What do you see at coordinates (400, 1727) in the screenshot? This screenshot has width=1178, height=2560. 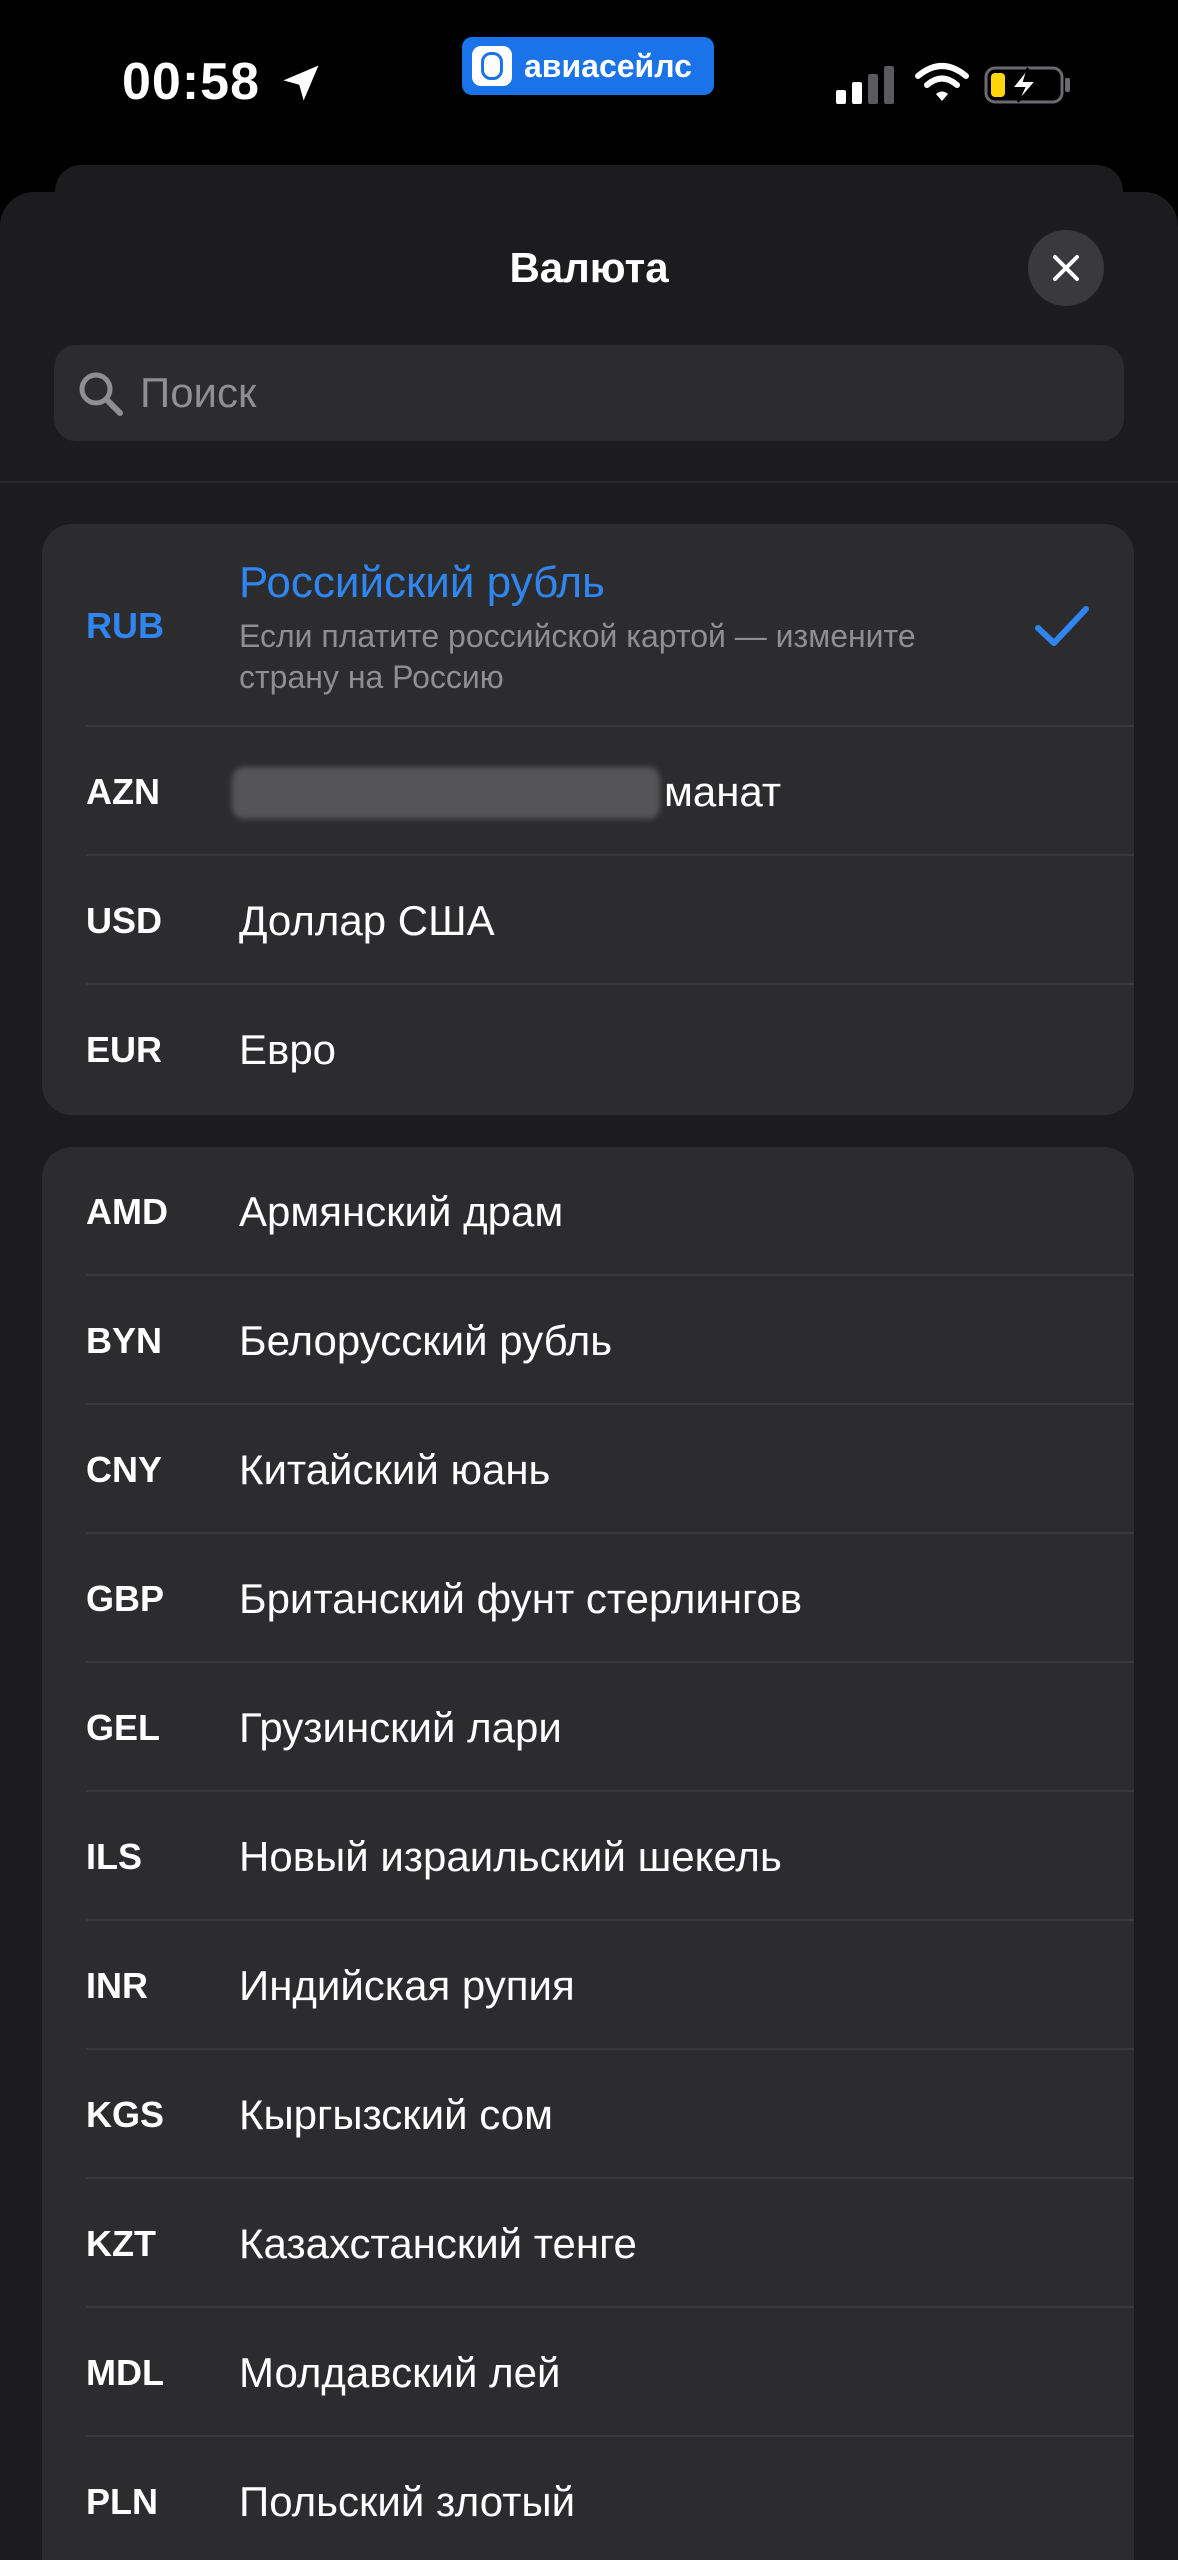 I see `currency-name: Грузинский лари` at bounding box center [400, 1727].